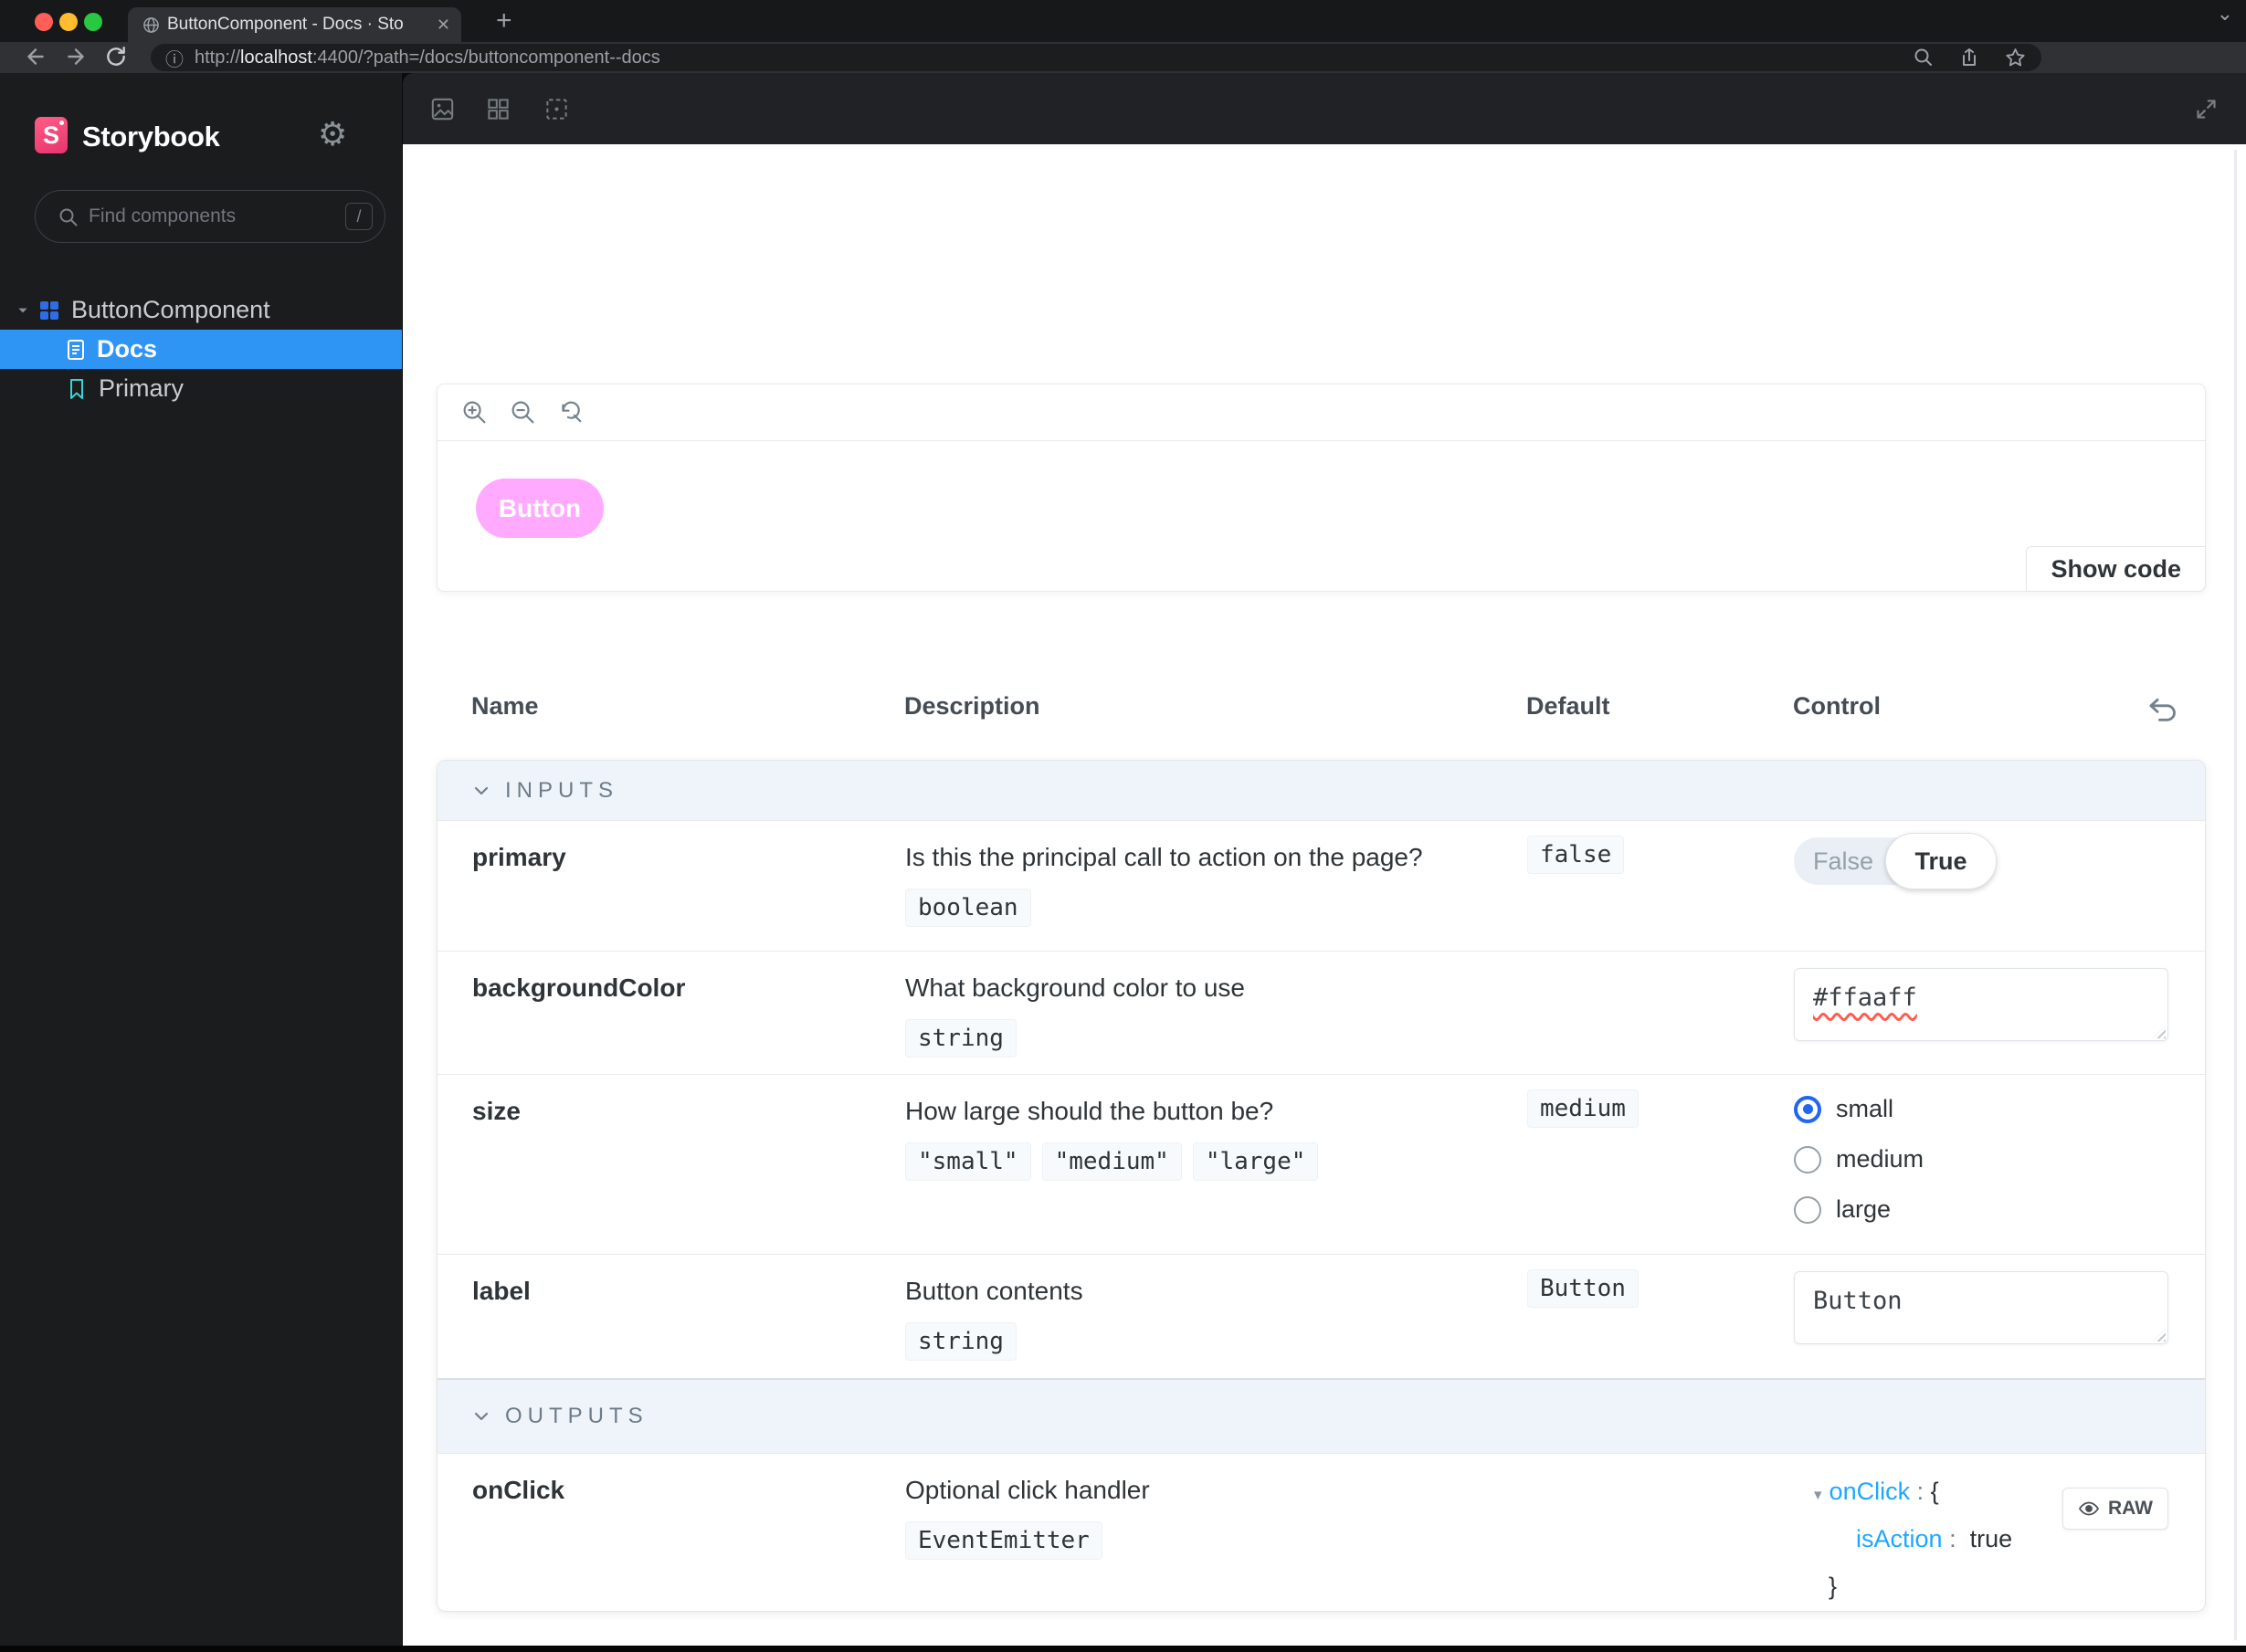 Image resolution: width=2246 pixels, height=1652 pixels. I want to click on story-canvas: Button Show code, so click(1321, 488).